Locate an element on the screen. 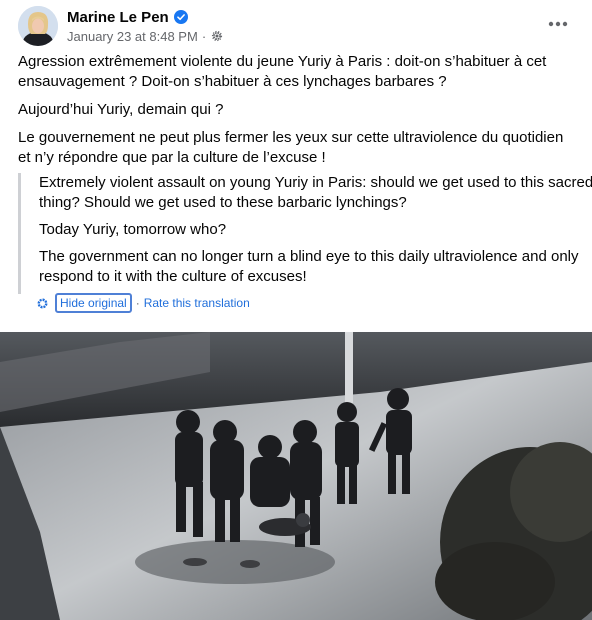  post-timestamp: January 23 at 8:48 PM is located at coordinates (132, 36).